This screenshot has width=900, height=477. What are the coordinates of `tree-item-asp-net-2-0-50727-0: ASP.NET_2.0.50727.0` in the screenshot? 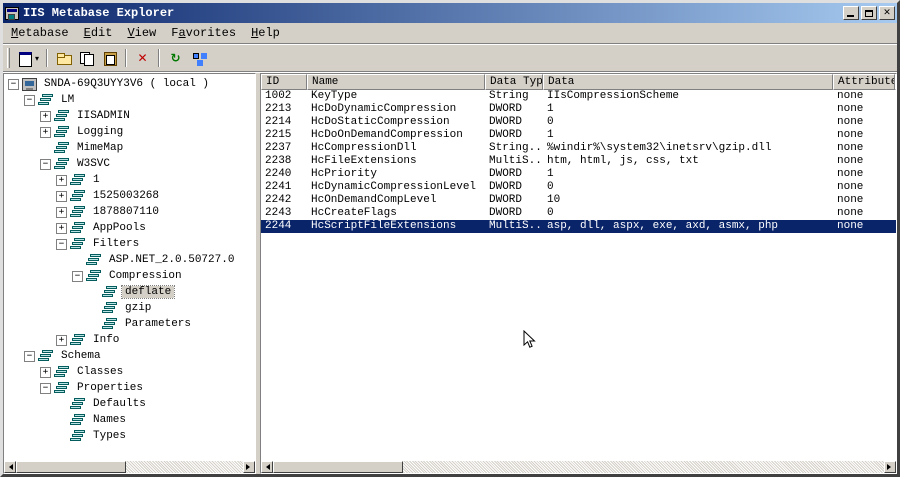 It's located at (129, 260).